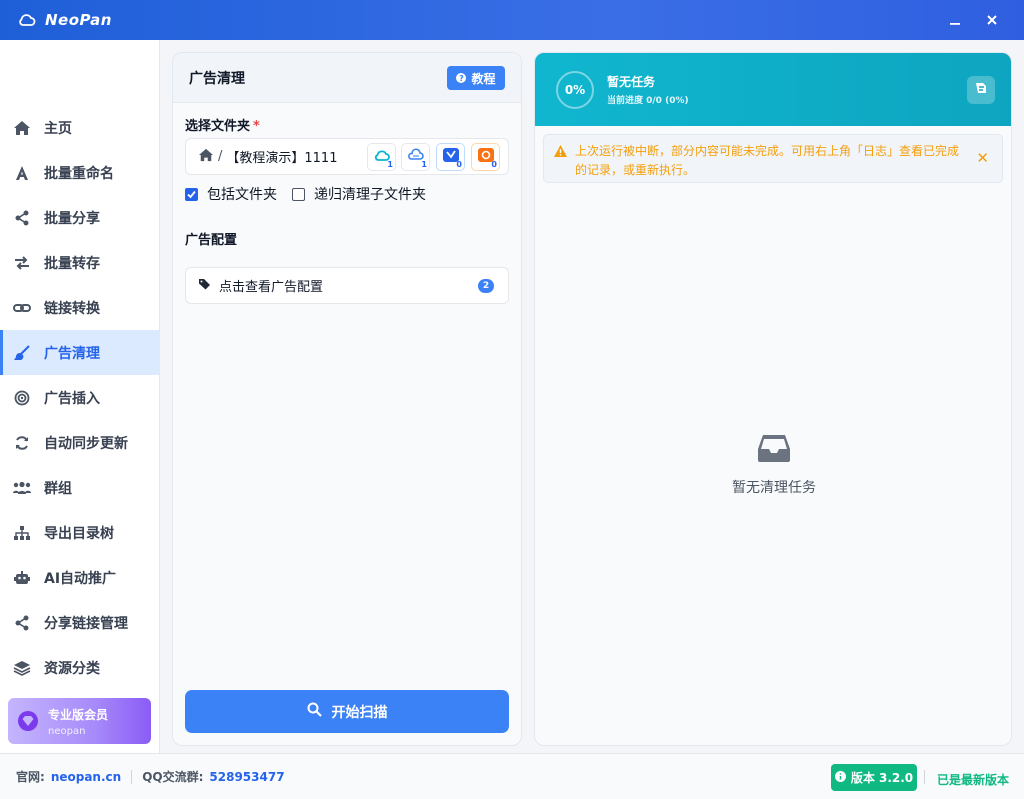 Image resolution: width=1024 pixels, height=799 pixels. Describe the element at coordinates (72, 218) in the screenshot. I see `sidebar-item-label: 批量分享` at that location.